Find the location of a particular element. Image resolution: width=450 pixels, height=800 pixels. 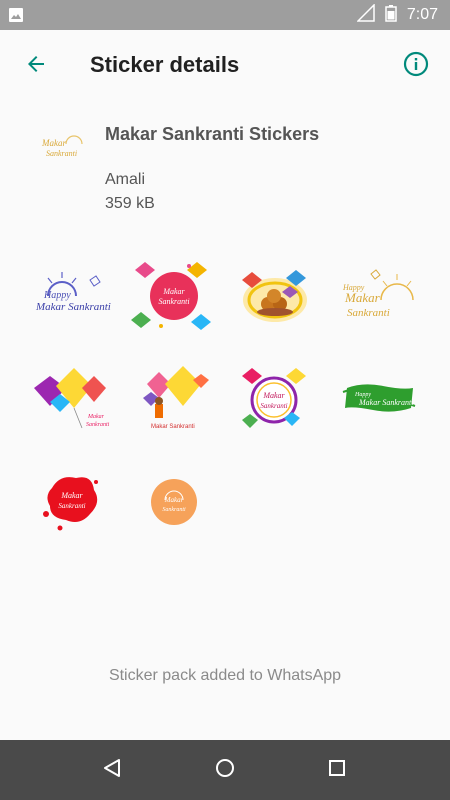

nav-recents-button is located at coordinates (337, 770).